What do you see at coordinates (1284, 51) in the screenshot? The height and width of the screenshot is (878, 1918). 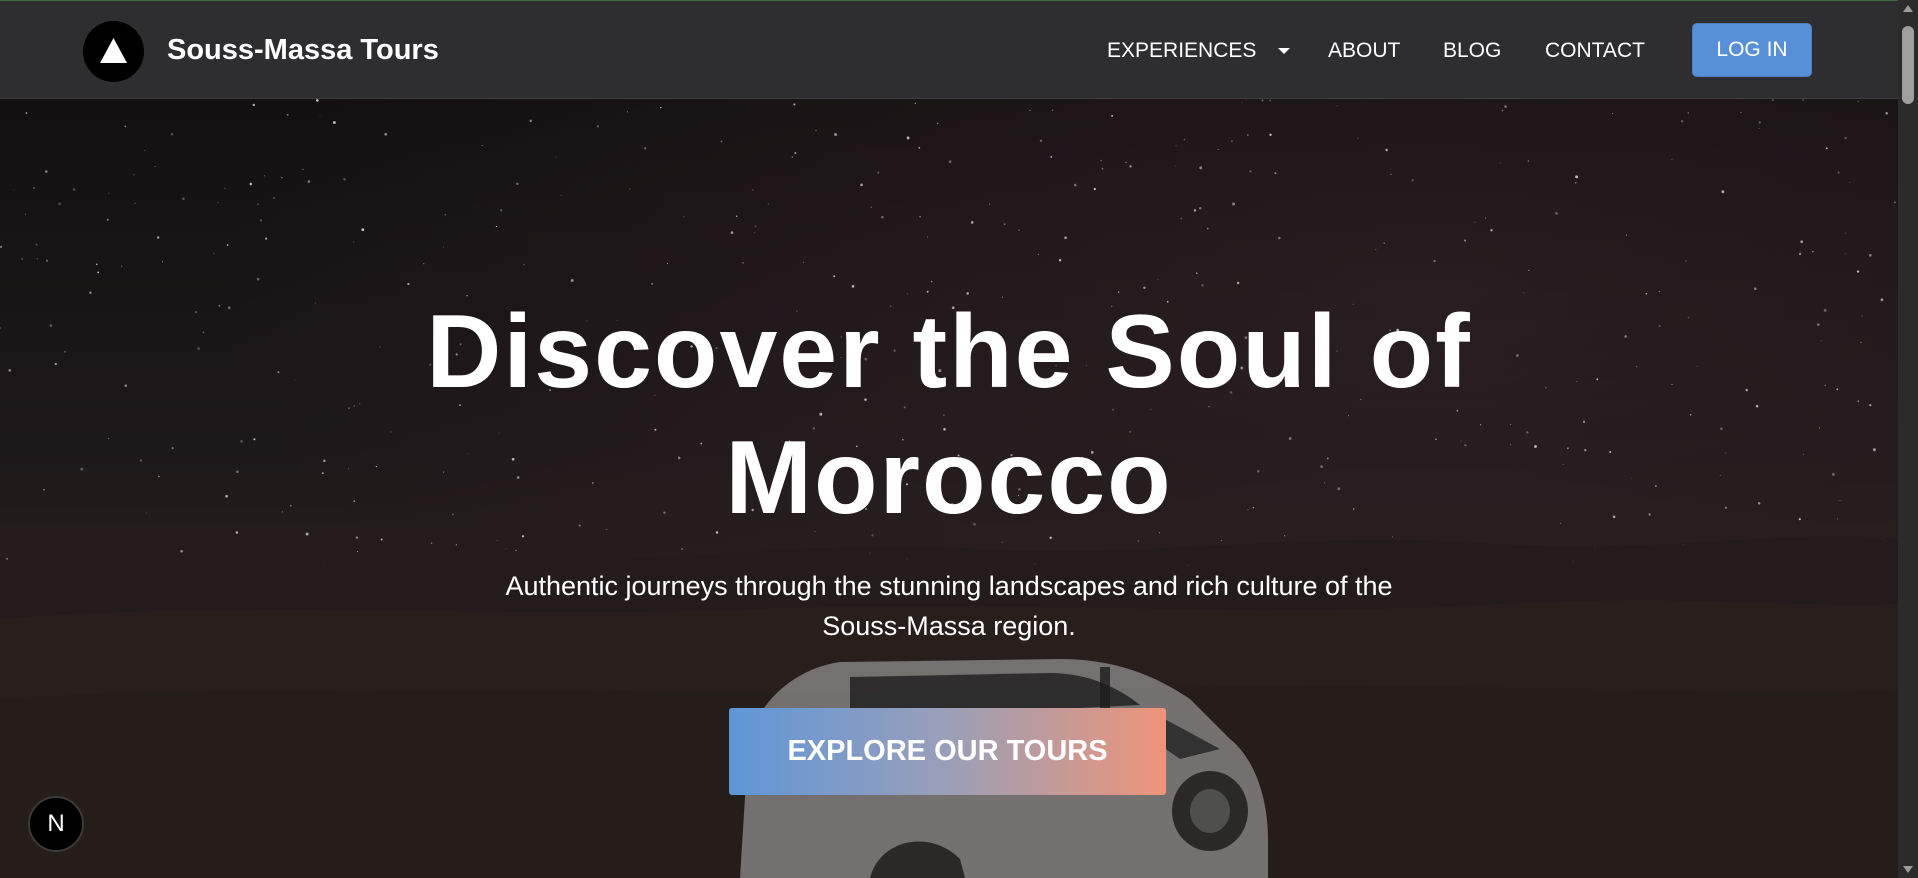 I see `caret-down-icon` at bounding box center [1284, 51].